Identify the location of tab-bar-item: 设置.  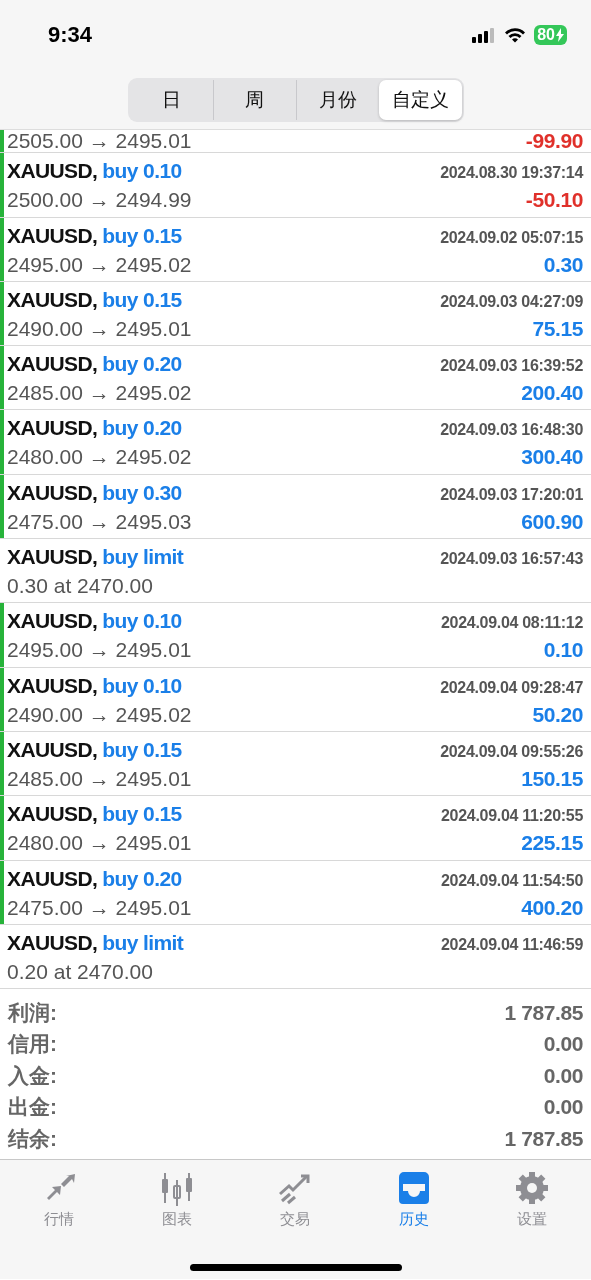
(531, 1200).